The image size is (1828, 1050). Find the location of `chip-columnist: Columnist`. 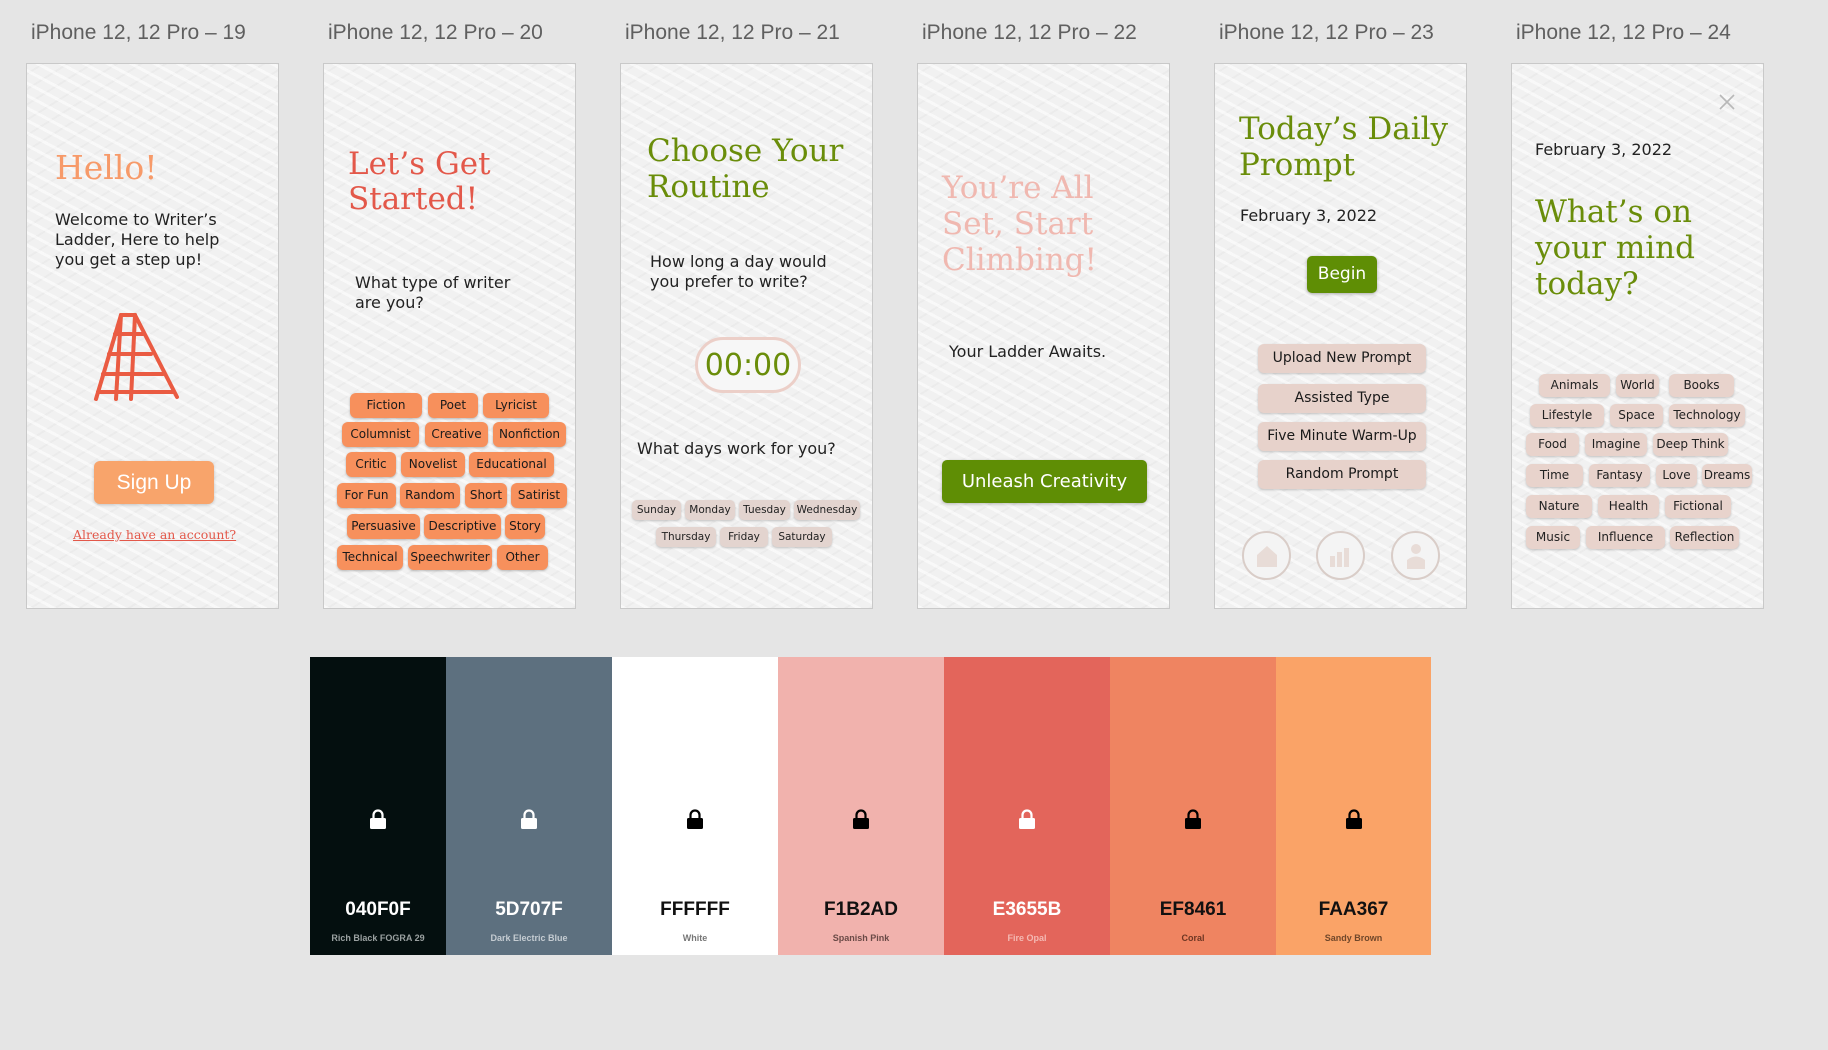

chip-columnist: Columnist is located at coordinates (380, 434).